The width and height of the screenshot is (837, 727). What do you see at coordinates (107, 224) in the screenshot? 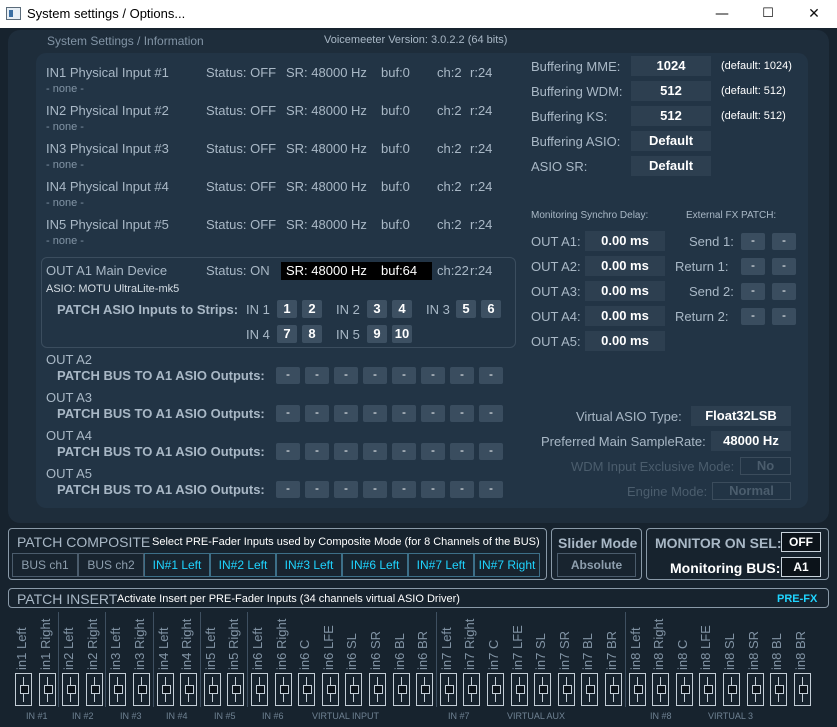
I see `input-name: IN5 Physical Input #5` at bounding box center [107, 224].